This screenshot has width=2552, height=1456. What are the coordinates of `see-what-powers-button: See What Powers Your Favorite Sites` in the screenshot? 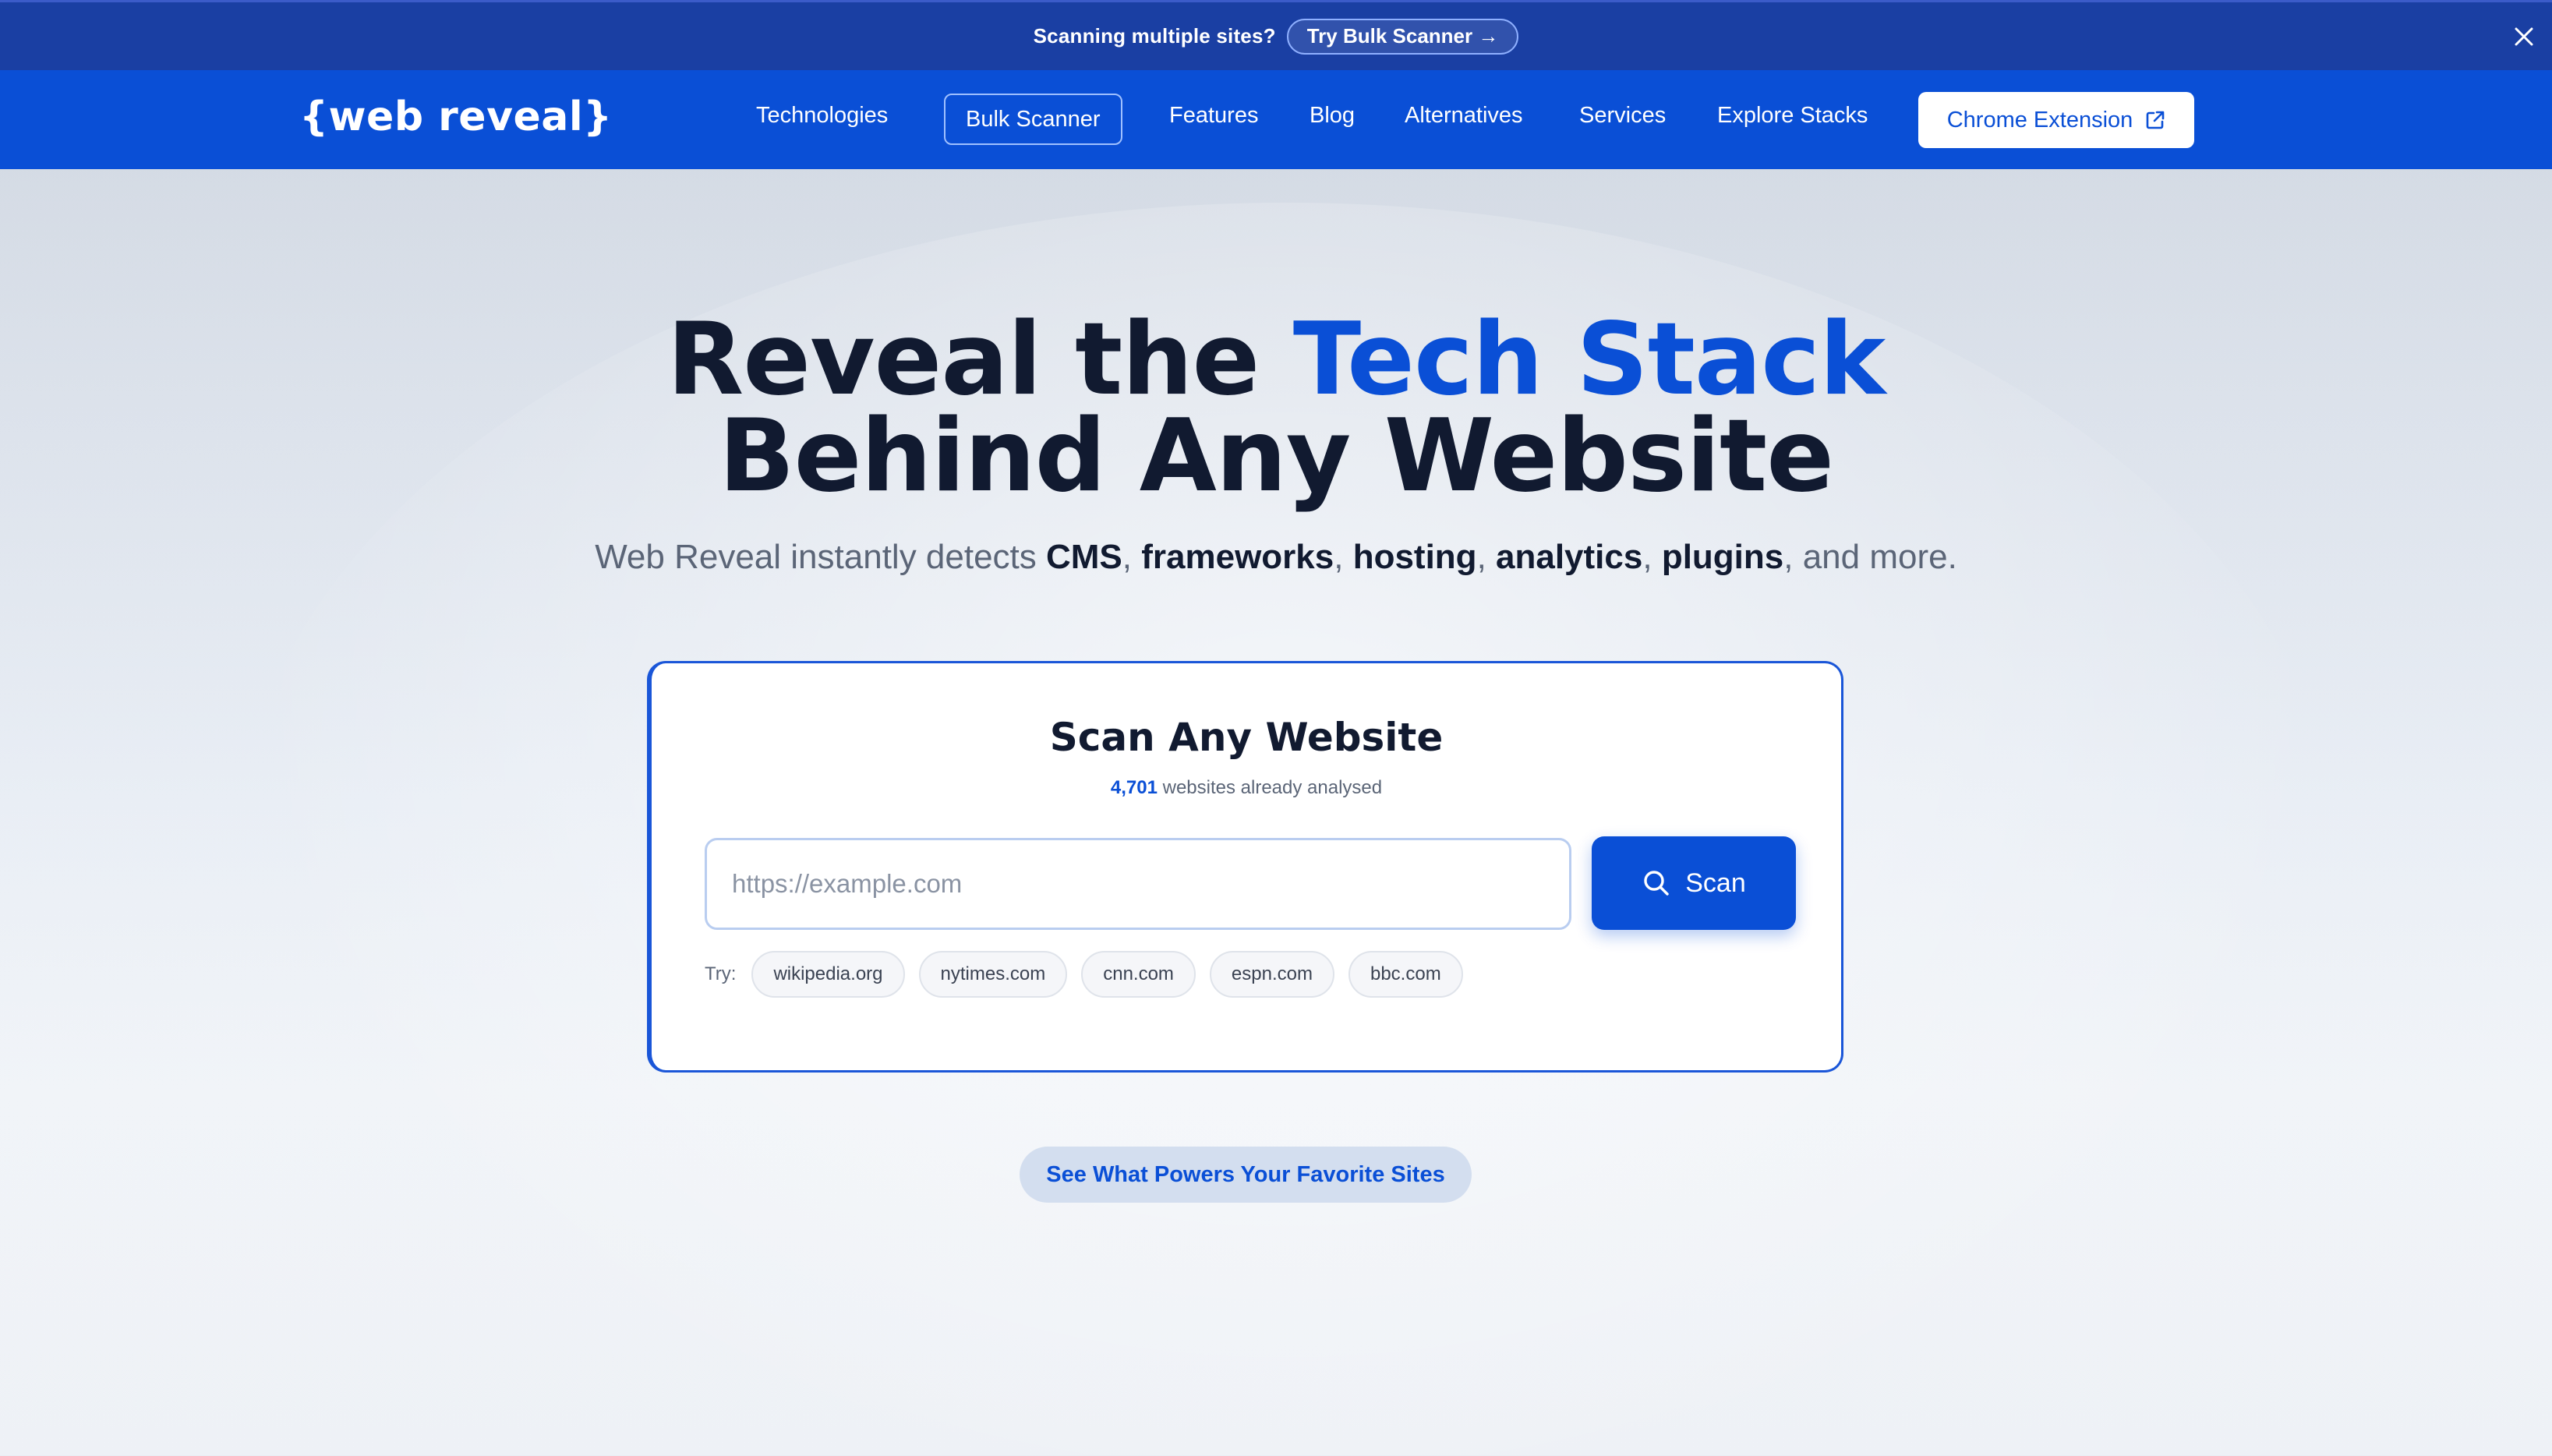 It's located at (1246, 1175).